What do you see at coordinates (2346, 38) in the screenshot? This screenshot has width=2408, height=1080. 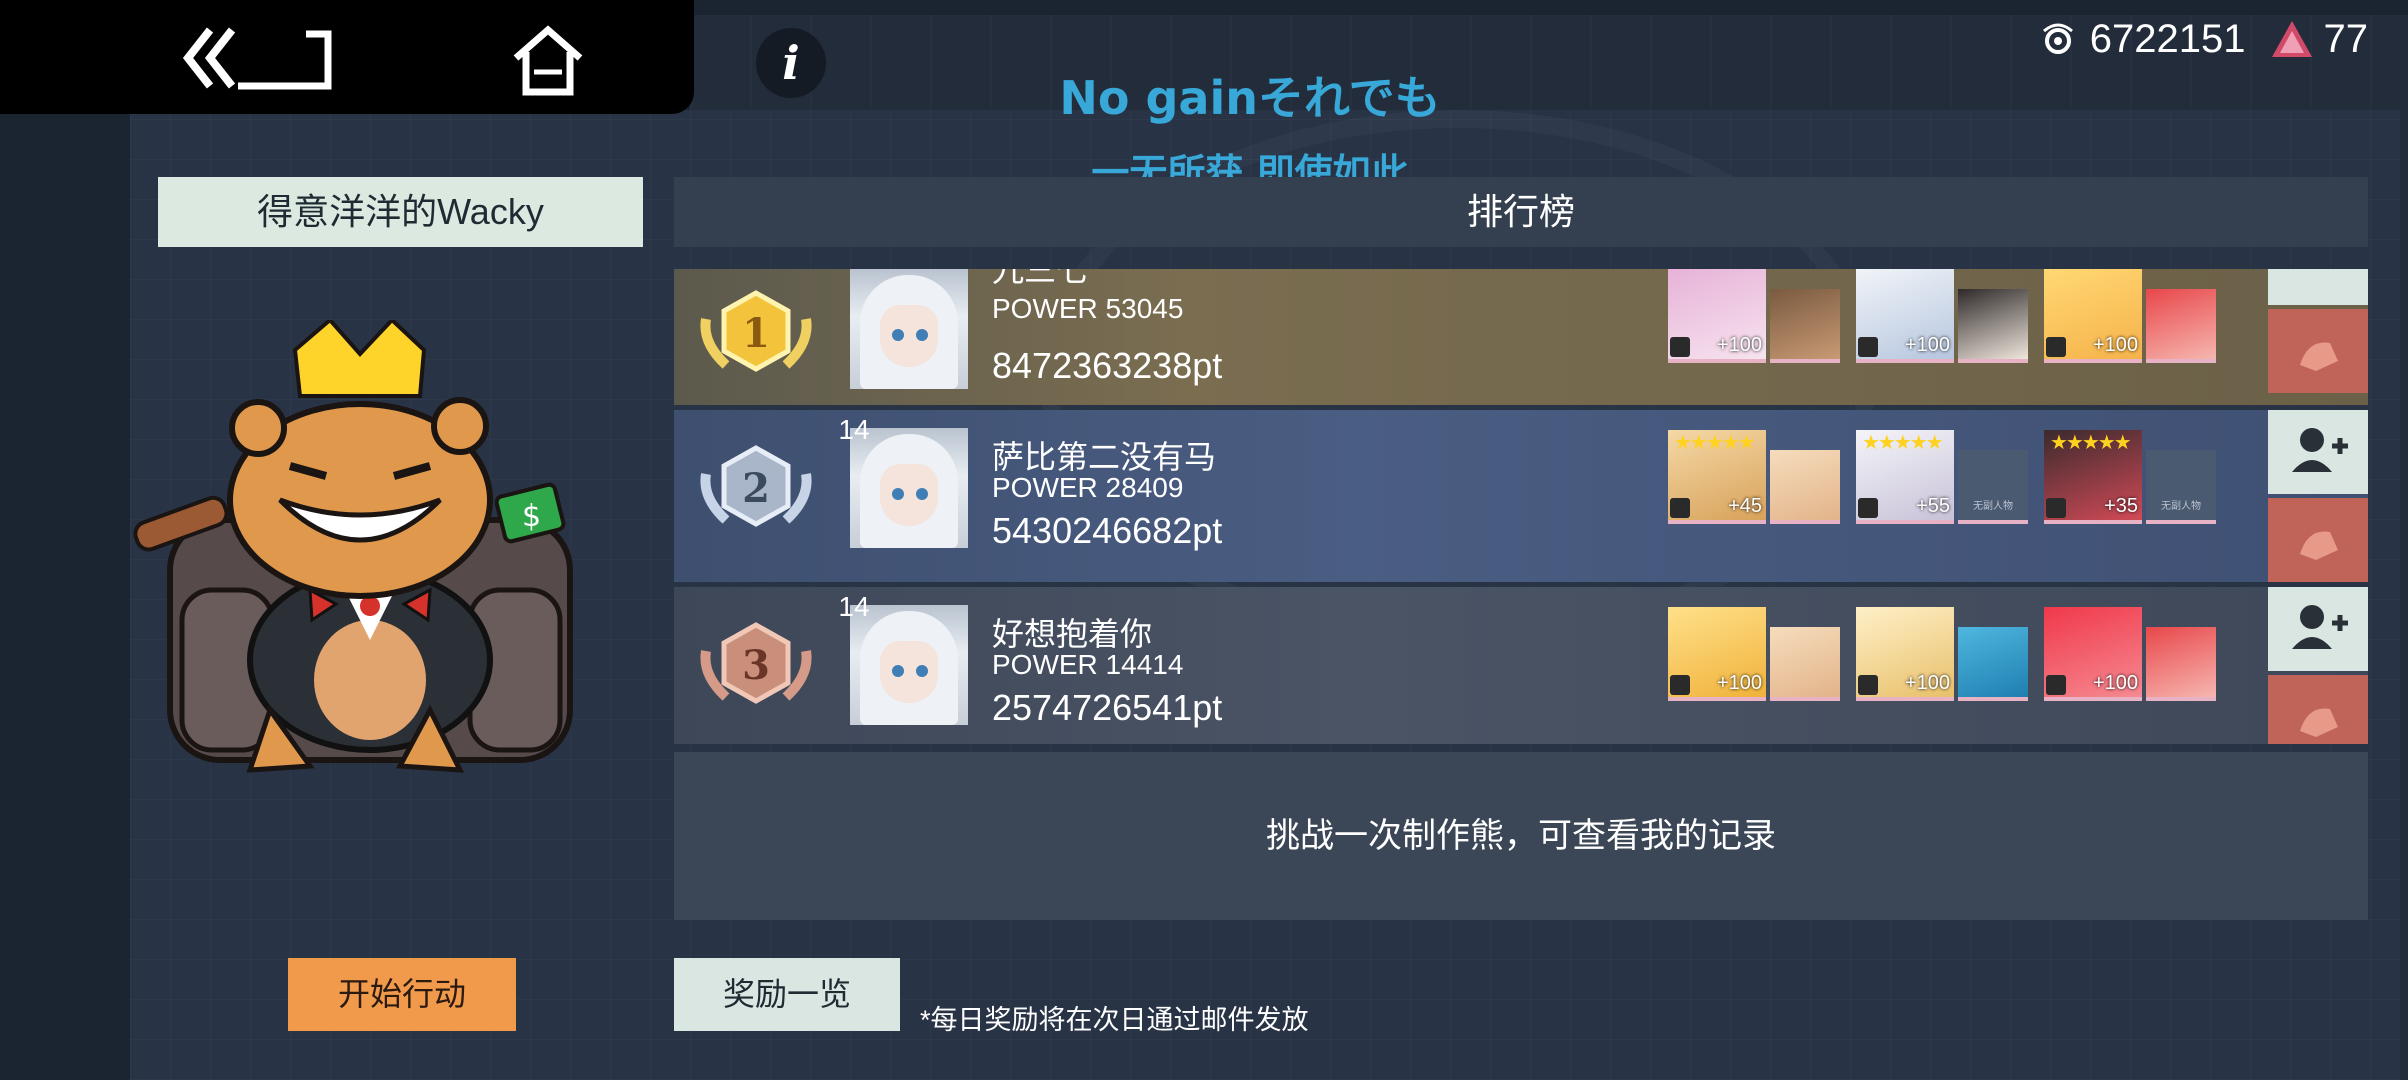 I see `crystal-count: 77` at bounding box center [2346, 38].